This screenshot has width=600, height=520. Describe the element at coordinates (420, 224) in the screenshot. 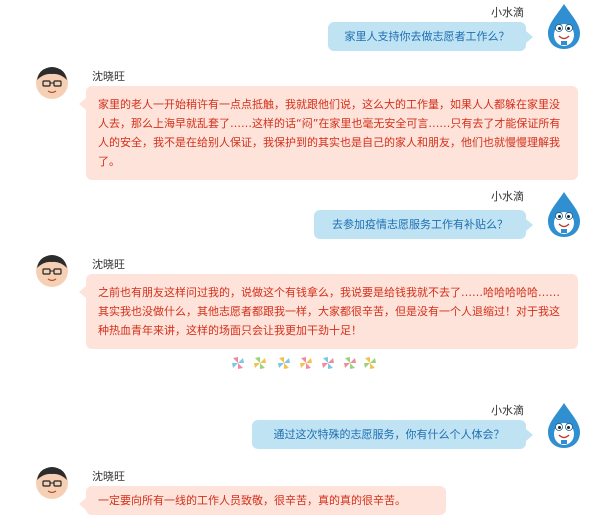

I see `message-text: 去参加疫情志愿服务工作有补贴么？` at that location.